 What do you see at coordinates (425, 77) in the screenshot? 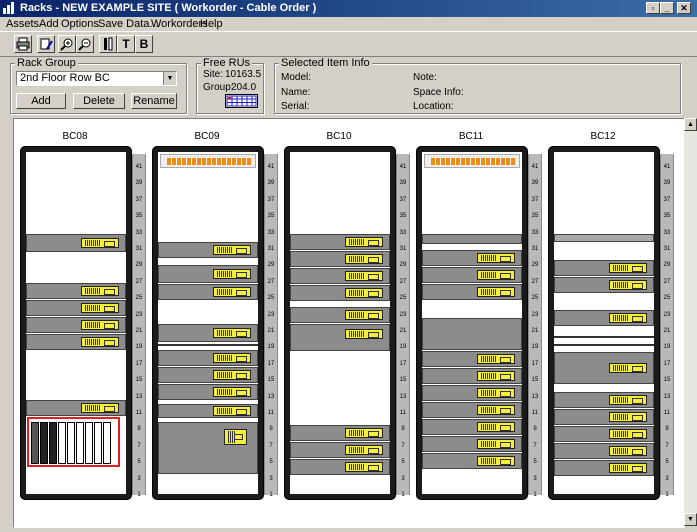
I see `note-label: Note:` at bounding box center [425, 77].